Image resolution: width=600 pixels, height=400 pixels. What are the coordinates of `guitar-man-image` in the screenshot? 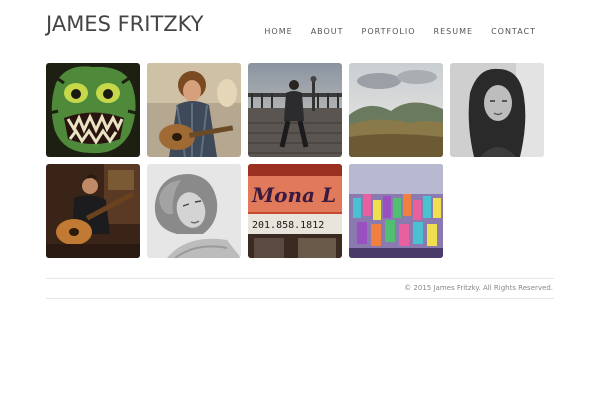 It's located at (194, 110).